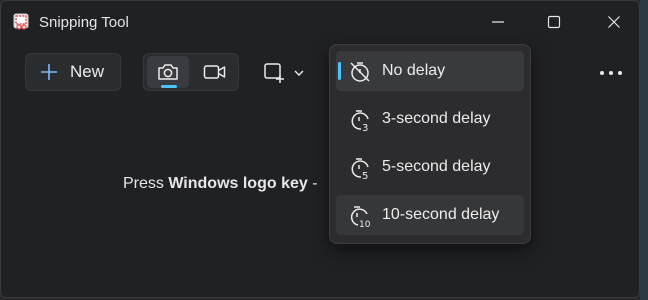  Describe the element at coordinates (360, 169) in the screenshot. I see `timer-5-icon: 5` at that location.